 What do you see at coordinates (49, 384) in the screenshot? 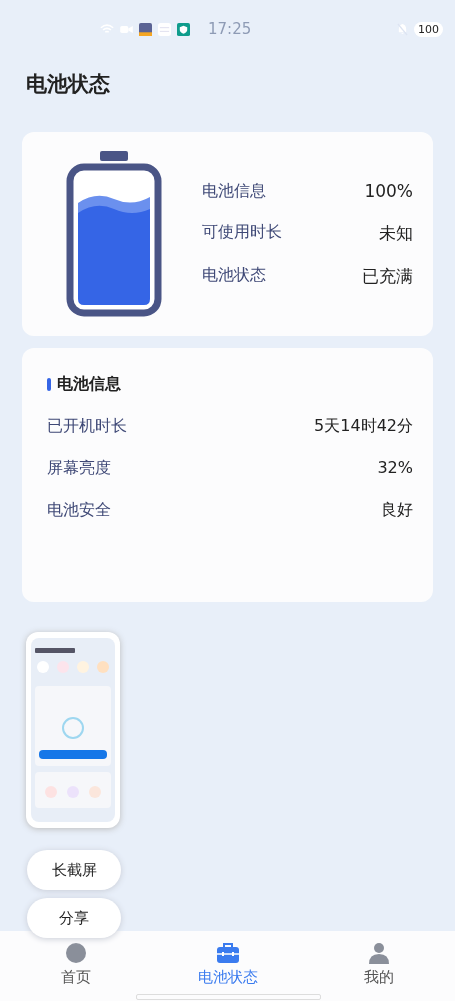
I see `accent-bar` at bounding box center [49, 384].